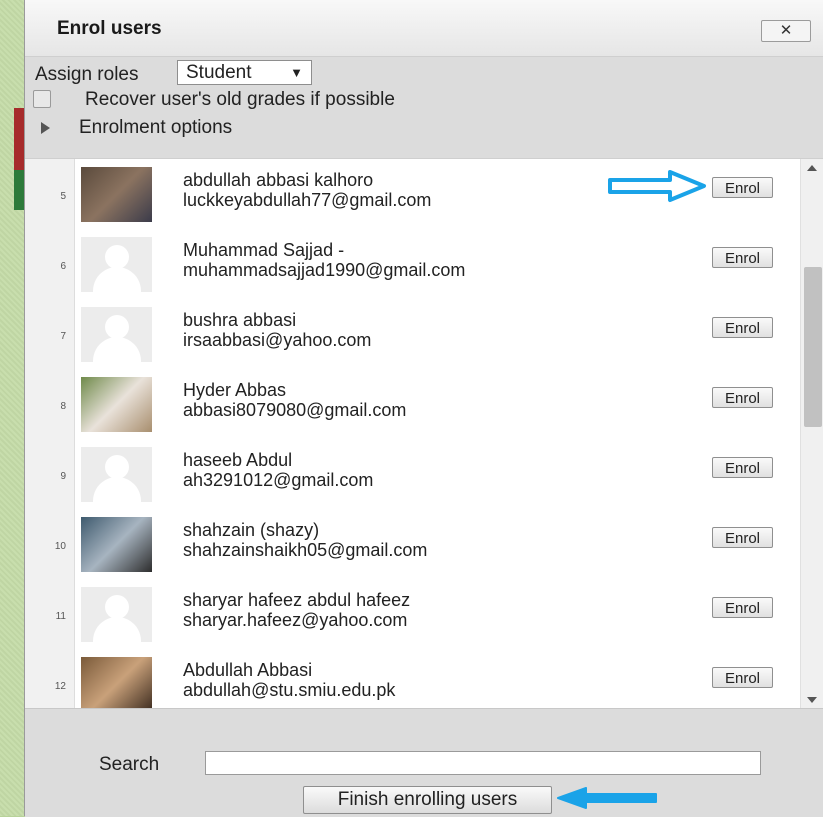 The image size is (823, 817). I want to click on enrolment-options-label: Enrolment options, so click(156, 127).